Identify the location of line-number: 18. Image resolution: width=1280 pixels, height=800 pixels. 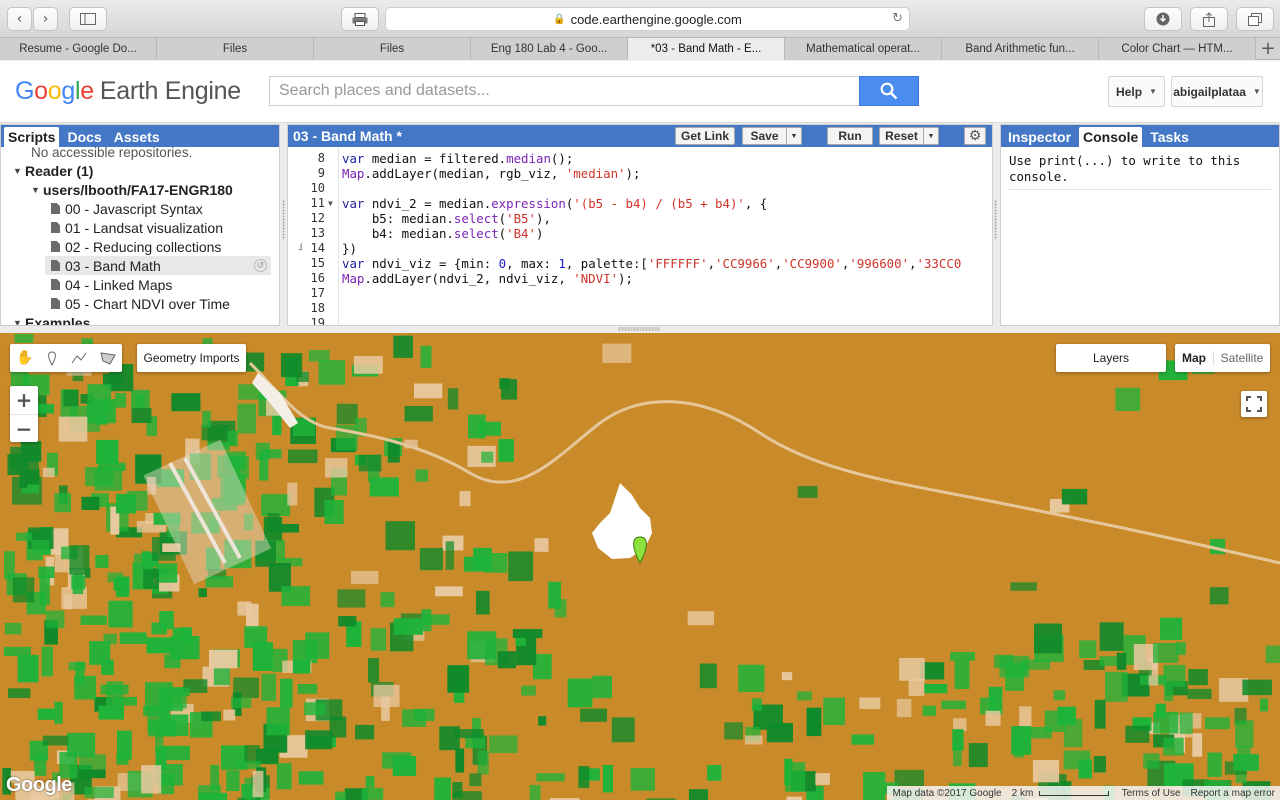
(317, 308).